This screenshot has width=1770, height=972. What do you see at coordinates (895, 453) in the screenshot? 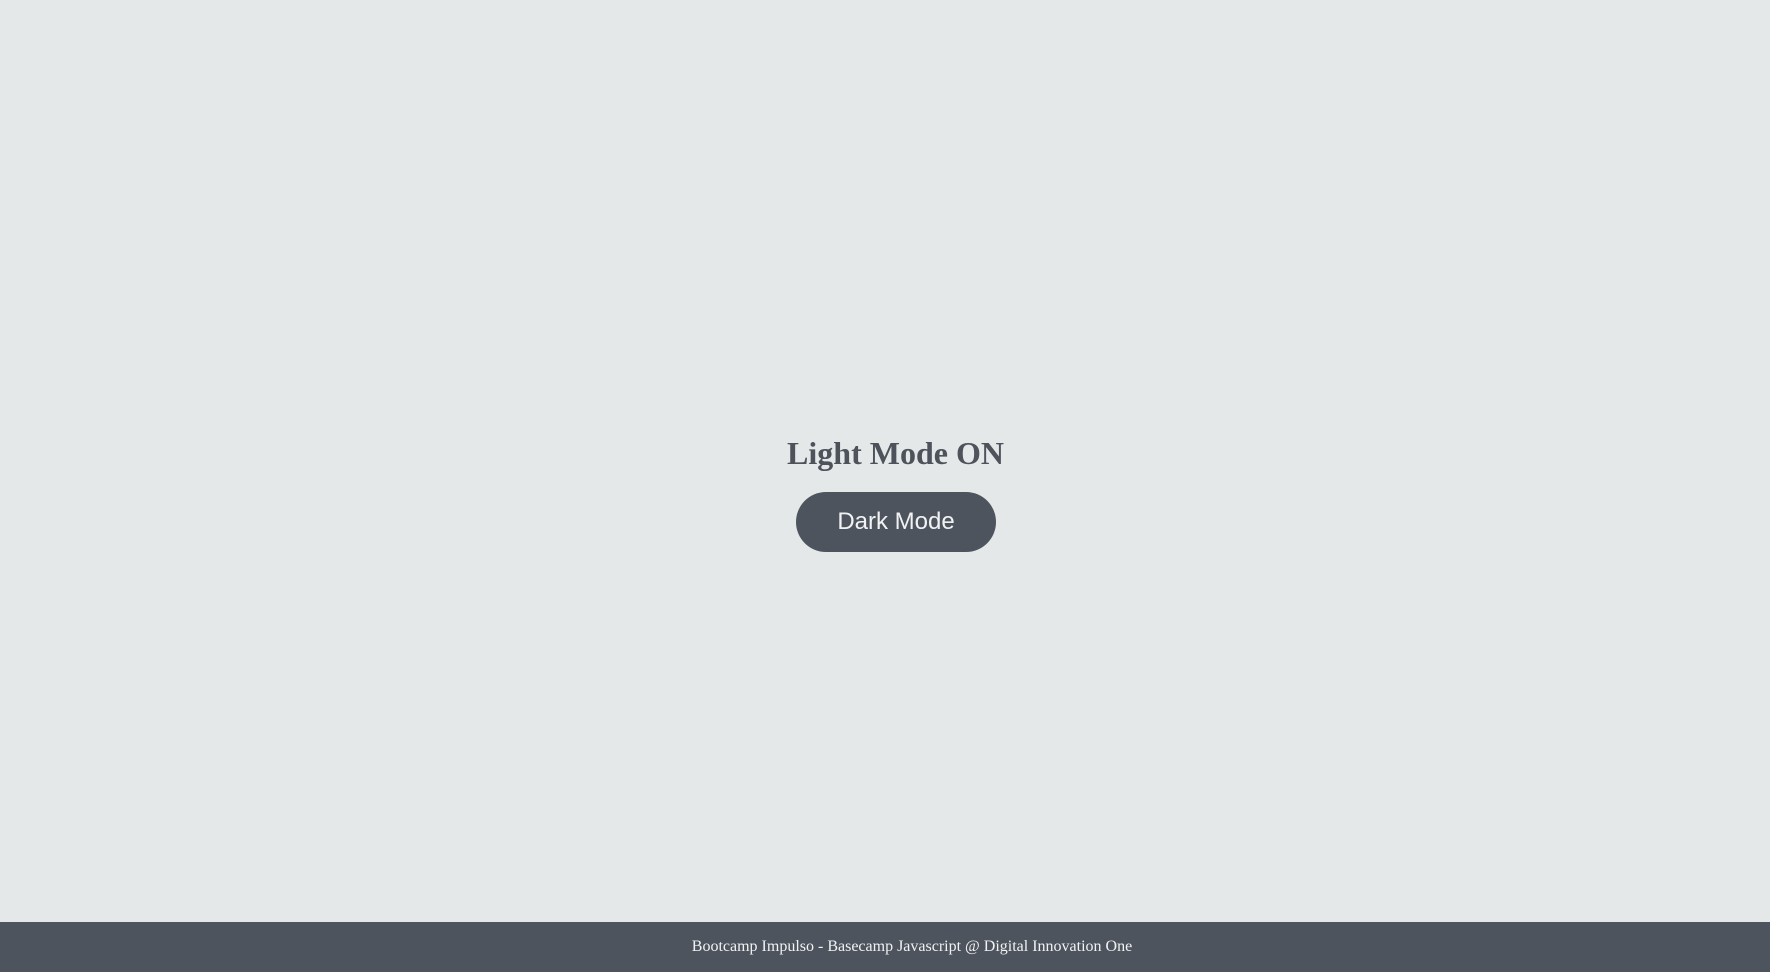
I see `page-title: Light Mode ON` at bounding box center [895, 453].